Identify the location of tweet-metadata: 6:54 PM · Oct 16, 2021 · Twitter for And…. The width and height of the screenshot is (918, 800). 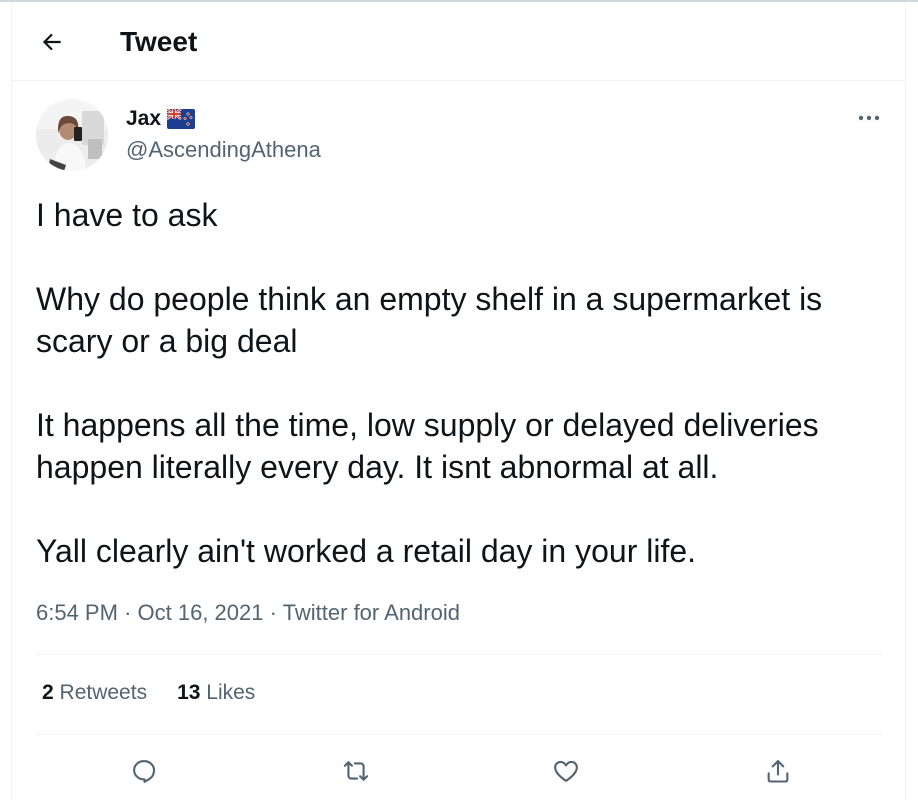
(248, 613).